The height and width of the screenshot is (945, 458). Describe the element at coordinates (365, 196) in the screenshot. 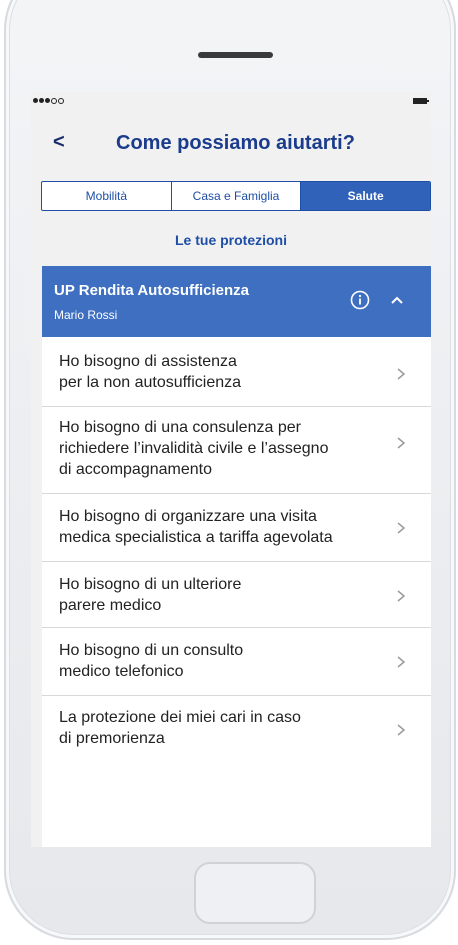

I see `tab-salute: Salute` at that location.